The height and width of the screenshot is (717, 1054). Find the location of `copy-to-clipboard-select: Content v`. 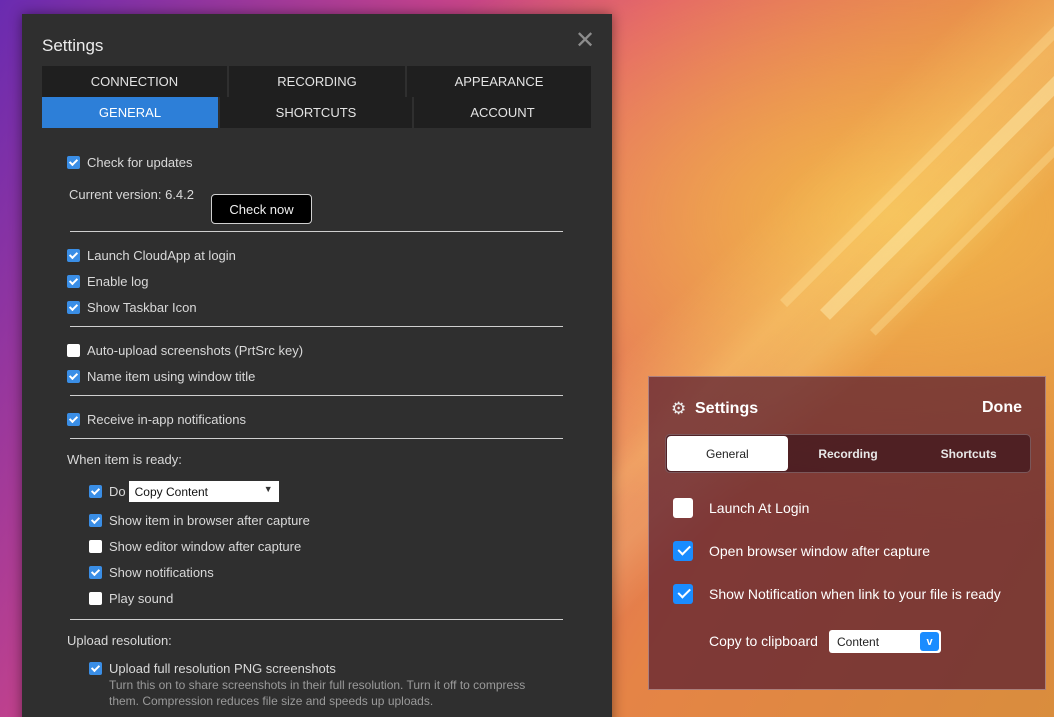

copy-to-clipboard-select: Content v is located at coordinates (885, 641).